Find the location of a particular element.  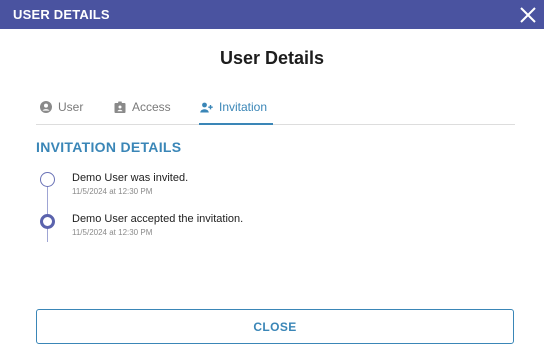

event-text: Demo User was invited. is located at coordinates (130, 178).